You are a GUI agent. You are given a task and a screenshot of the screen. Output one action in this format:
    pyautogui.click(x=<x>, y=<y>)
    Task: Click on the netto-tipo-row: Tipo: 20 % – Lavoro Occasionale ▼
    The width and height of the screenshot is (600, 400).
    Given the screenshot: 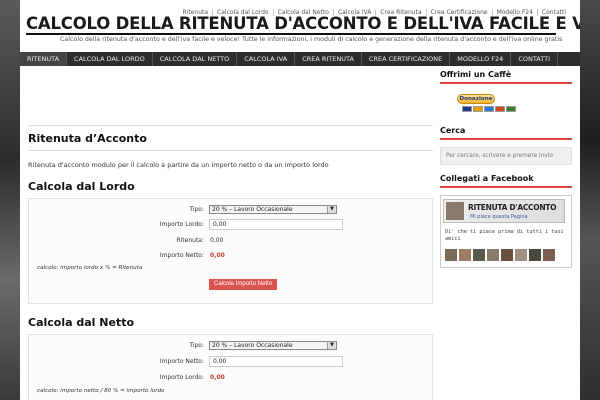 What is the action you would take?
    pyautogui.click(x=230, y=346)
    